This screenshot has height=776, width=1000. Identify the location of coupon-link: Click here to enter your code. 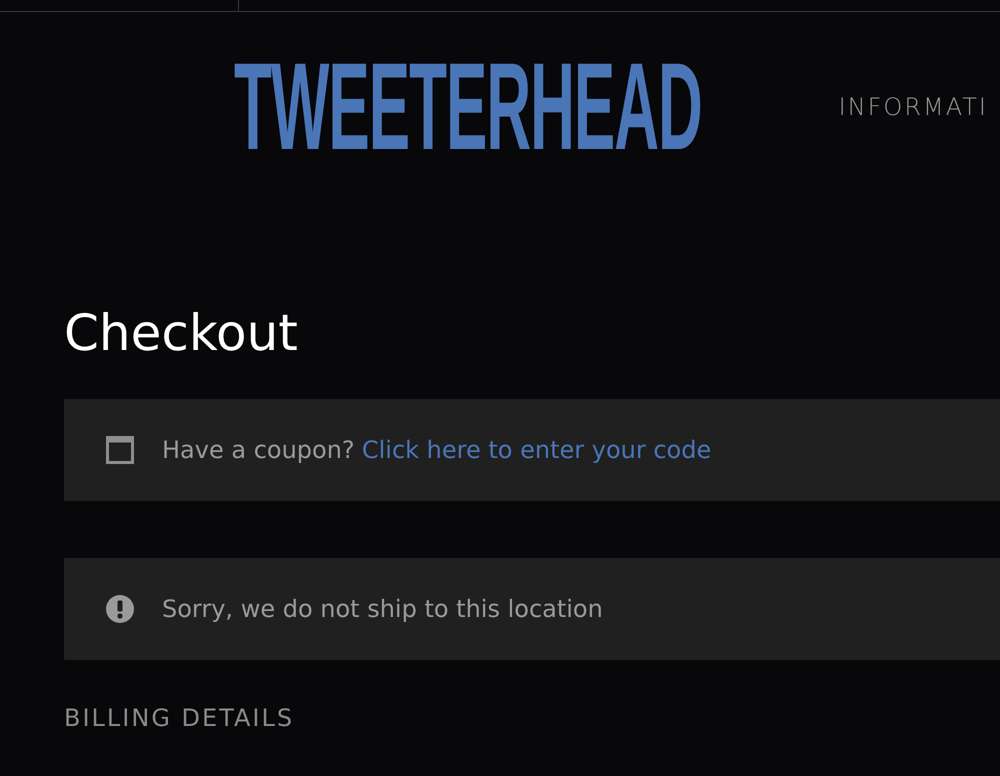
(537, 450).